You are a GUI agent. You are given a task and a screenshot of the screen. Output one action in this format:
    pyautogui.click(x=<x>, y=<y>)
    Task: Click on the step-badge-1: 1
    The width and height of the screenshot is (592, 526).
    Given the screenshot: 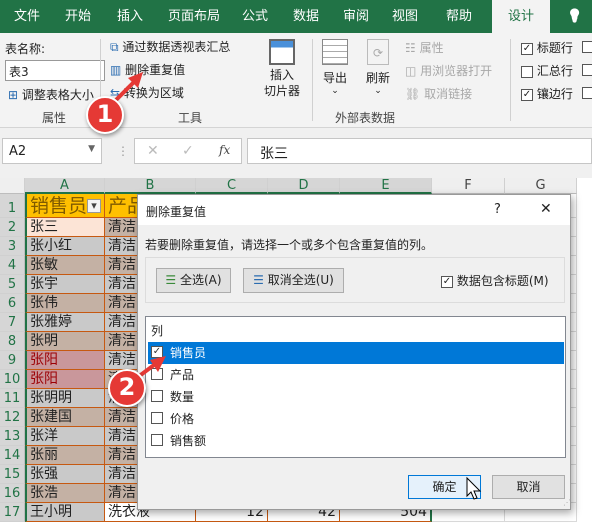 What is the action you would take?
    pyautogui.click(x=105, y=115)
    